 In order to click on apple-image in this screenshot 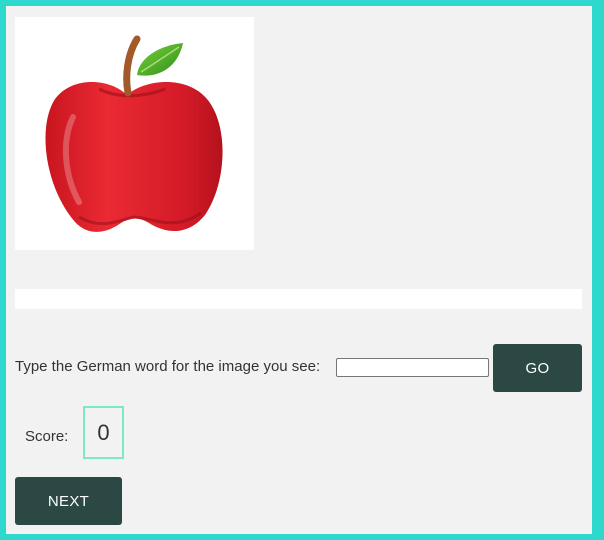, I will do `click(134, 133)`.